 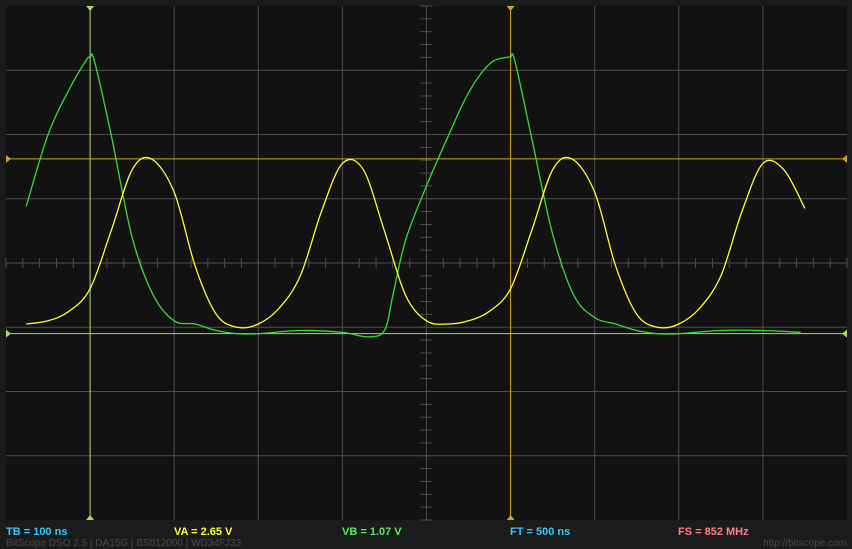 What do you see at coordinates (805, 543) in the screenshot?
I see `website-link: http://bitscope.com` at bounding box center [805, 543].